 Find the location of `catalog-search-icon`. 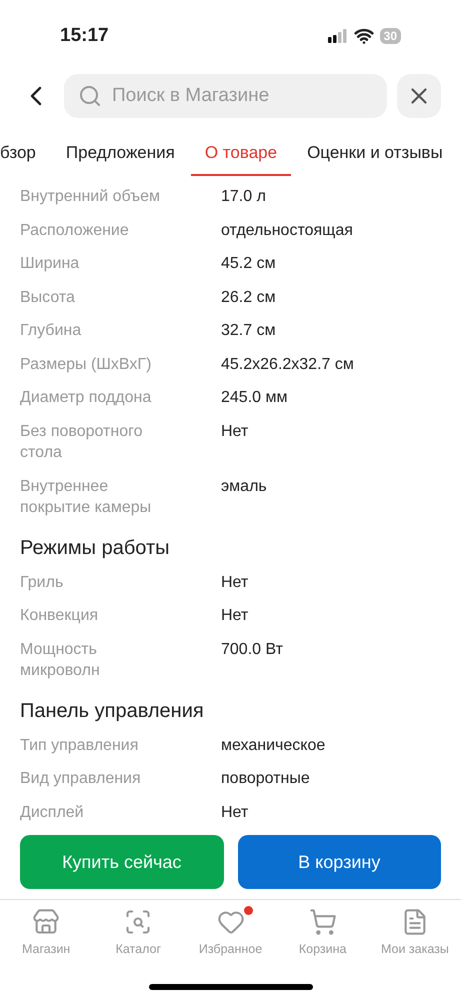

catalog-search-icon is located at coordinates (138, 922).